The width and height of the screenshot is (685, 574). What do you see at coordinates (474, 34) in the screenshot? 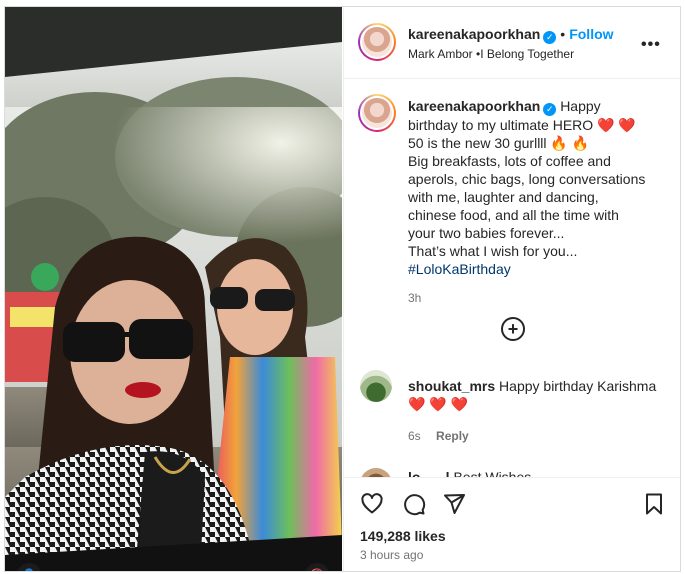
I see `author-username: kareenakapoorkhan` at bounding box center [474, 34].